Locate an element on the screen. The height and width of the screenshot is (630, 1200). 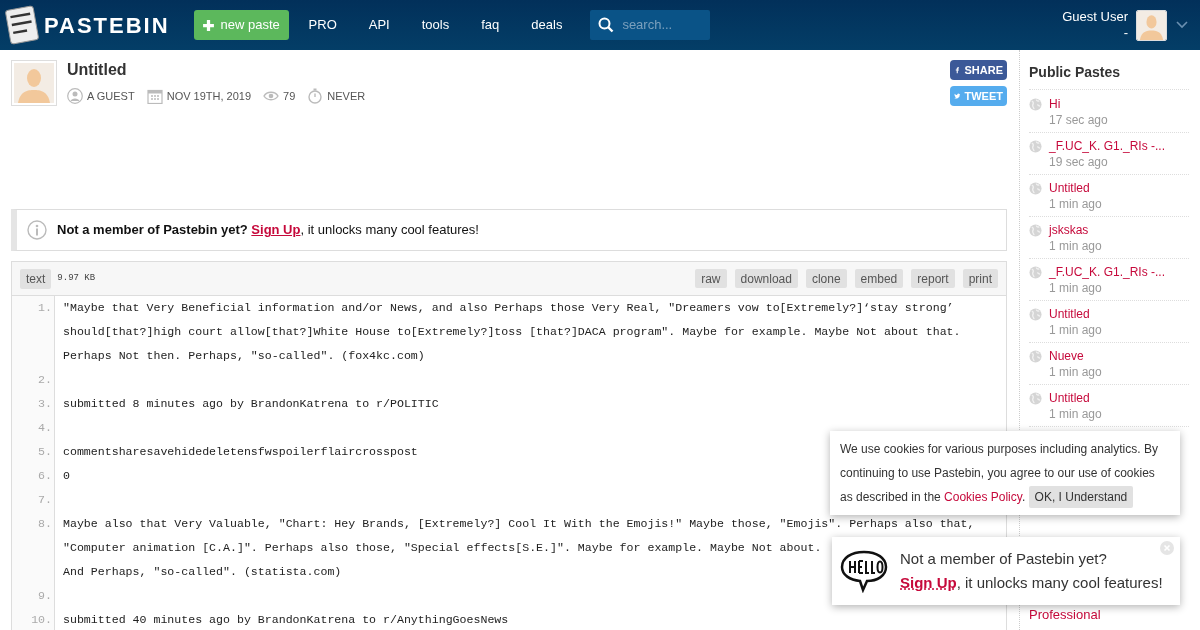
nav-link: PRO is located at coordinates (322, 25).